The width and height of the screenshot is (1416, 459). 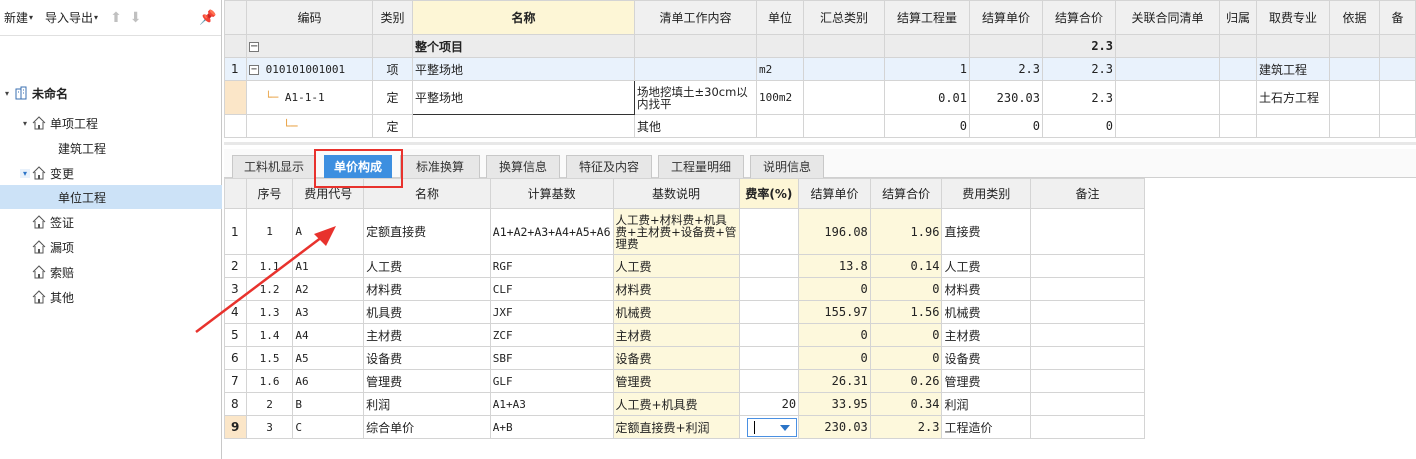 What do you see at coordinates (927, 97) in the screenshot?
I see `qty-cell: 0.01` at bounding box center [927, 97].